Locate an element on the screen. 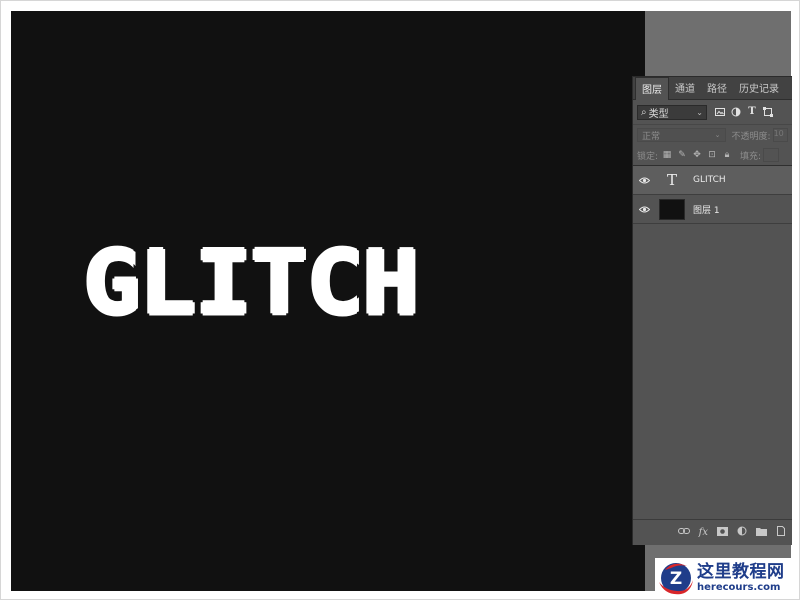 The height and width of the screenshot is (600, 800). search-icon: ⌕ is located at coordinates (644, 112).